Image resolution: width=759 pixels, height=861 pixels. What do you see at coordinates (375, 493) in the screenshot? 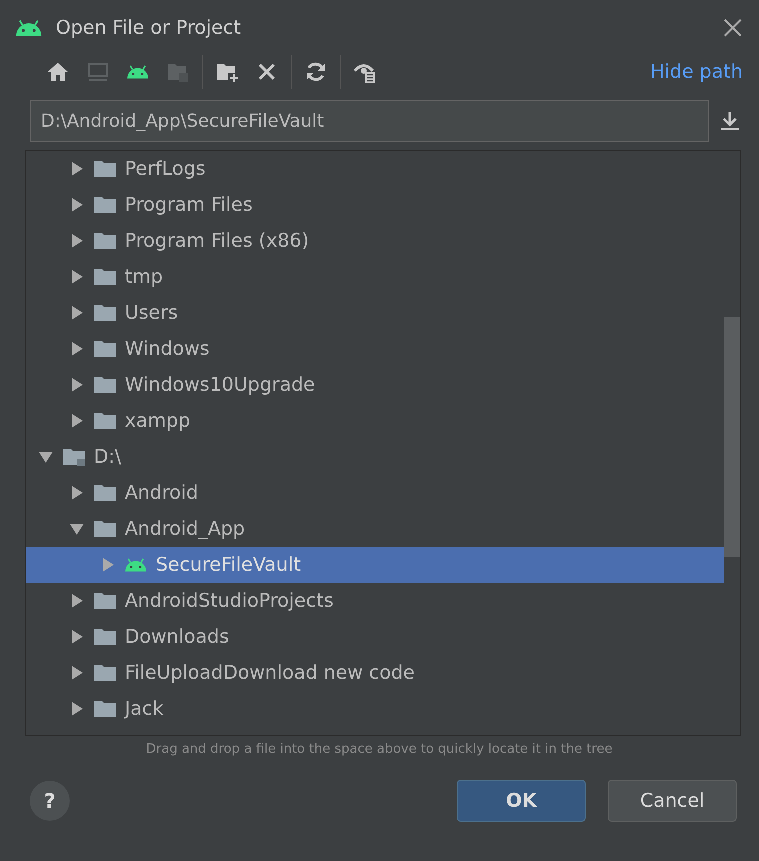
I see `tree-row: Android` at bounding box center [375, 493].